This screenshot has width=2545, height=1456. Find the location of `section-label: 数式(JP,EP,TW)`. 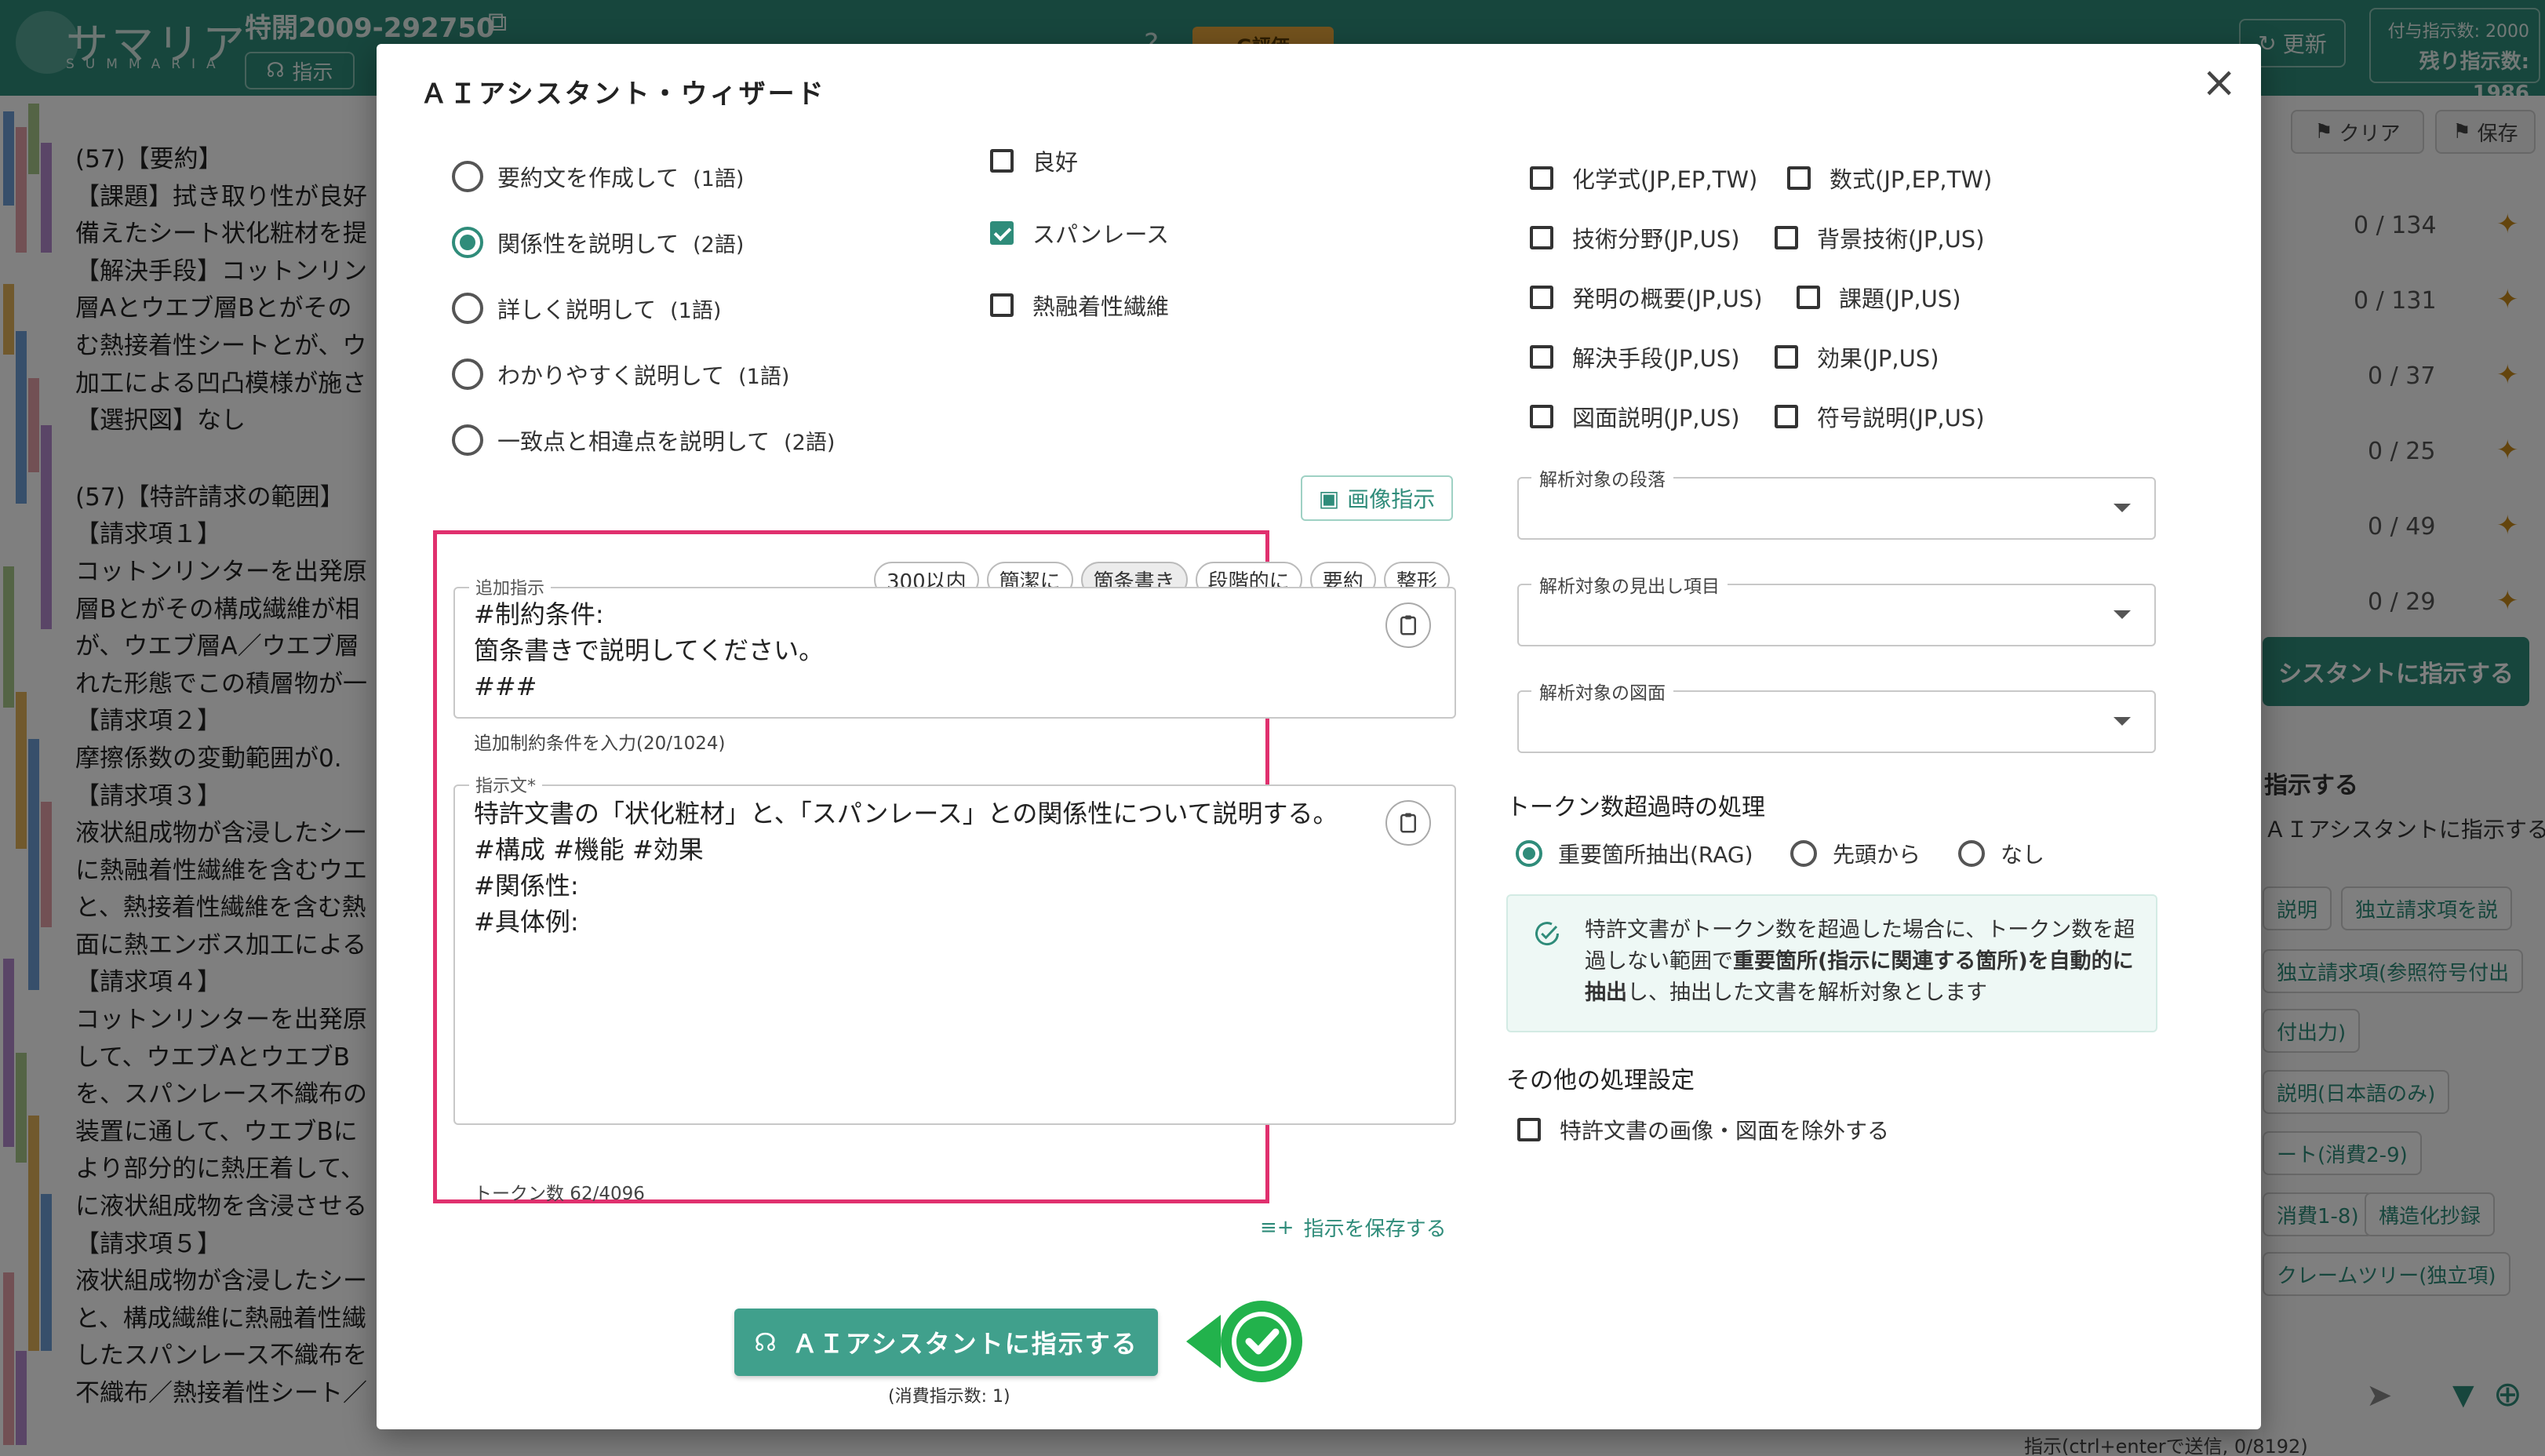

section-label: 数式(JP,EP,TW) is located at coordinates (1911, 179).